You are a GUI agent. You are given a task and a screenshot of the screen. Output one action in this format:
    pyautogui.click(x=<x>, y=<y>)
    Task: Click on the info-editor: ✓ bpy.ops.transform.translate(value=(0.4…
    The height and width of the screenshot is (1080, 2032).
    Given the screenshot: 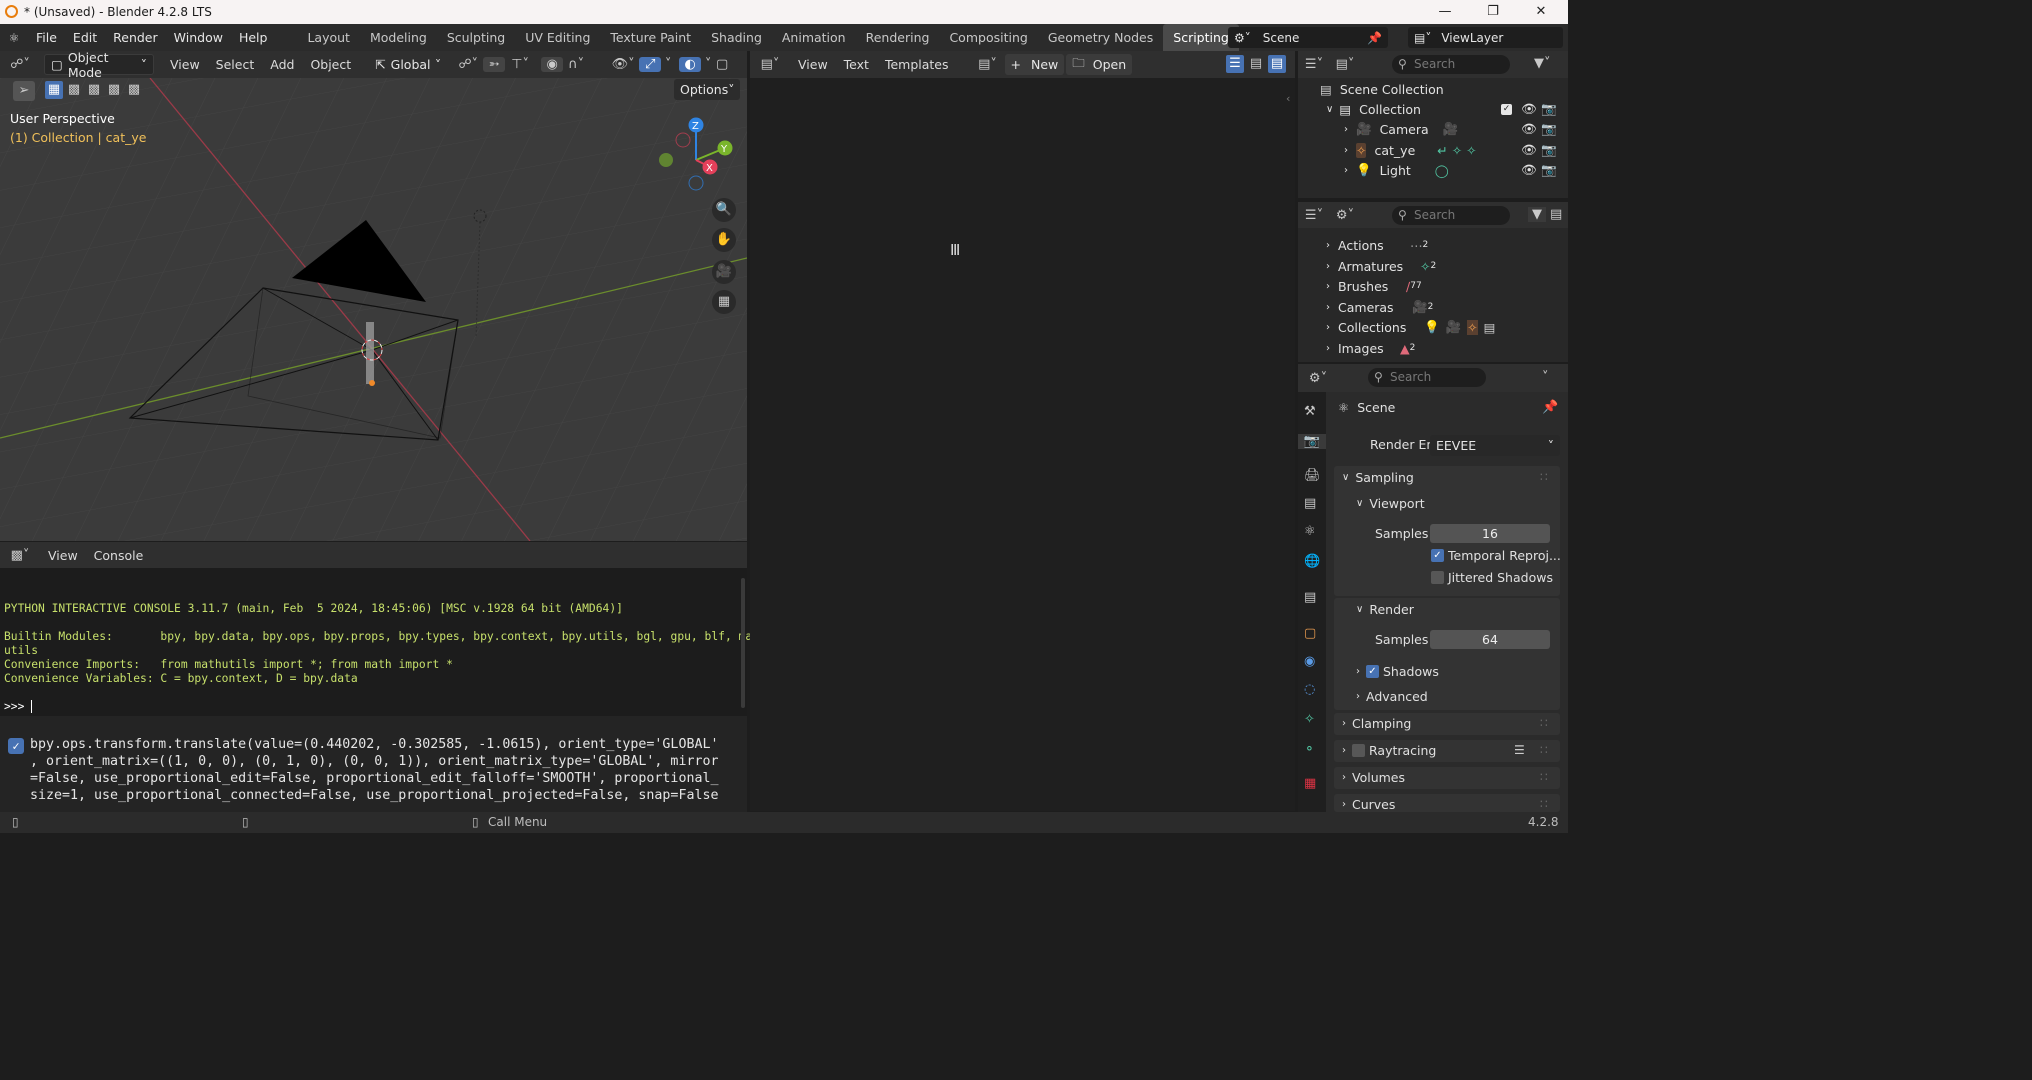 What is the action you would take?
    pyautogui.click(x=373, y=764)
    